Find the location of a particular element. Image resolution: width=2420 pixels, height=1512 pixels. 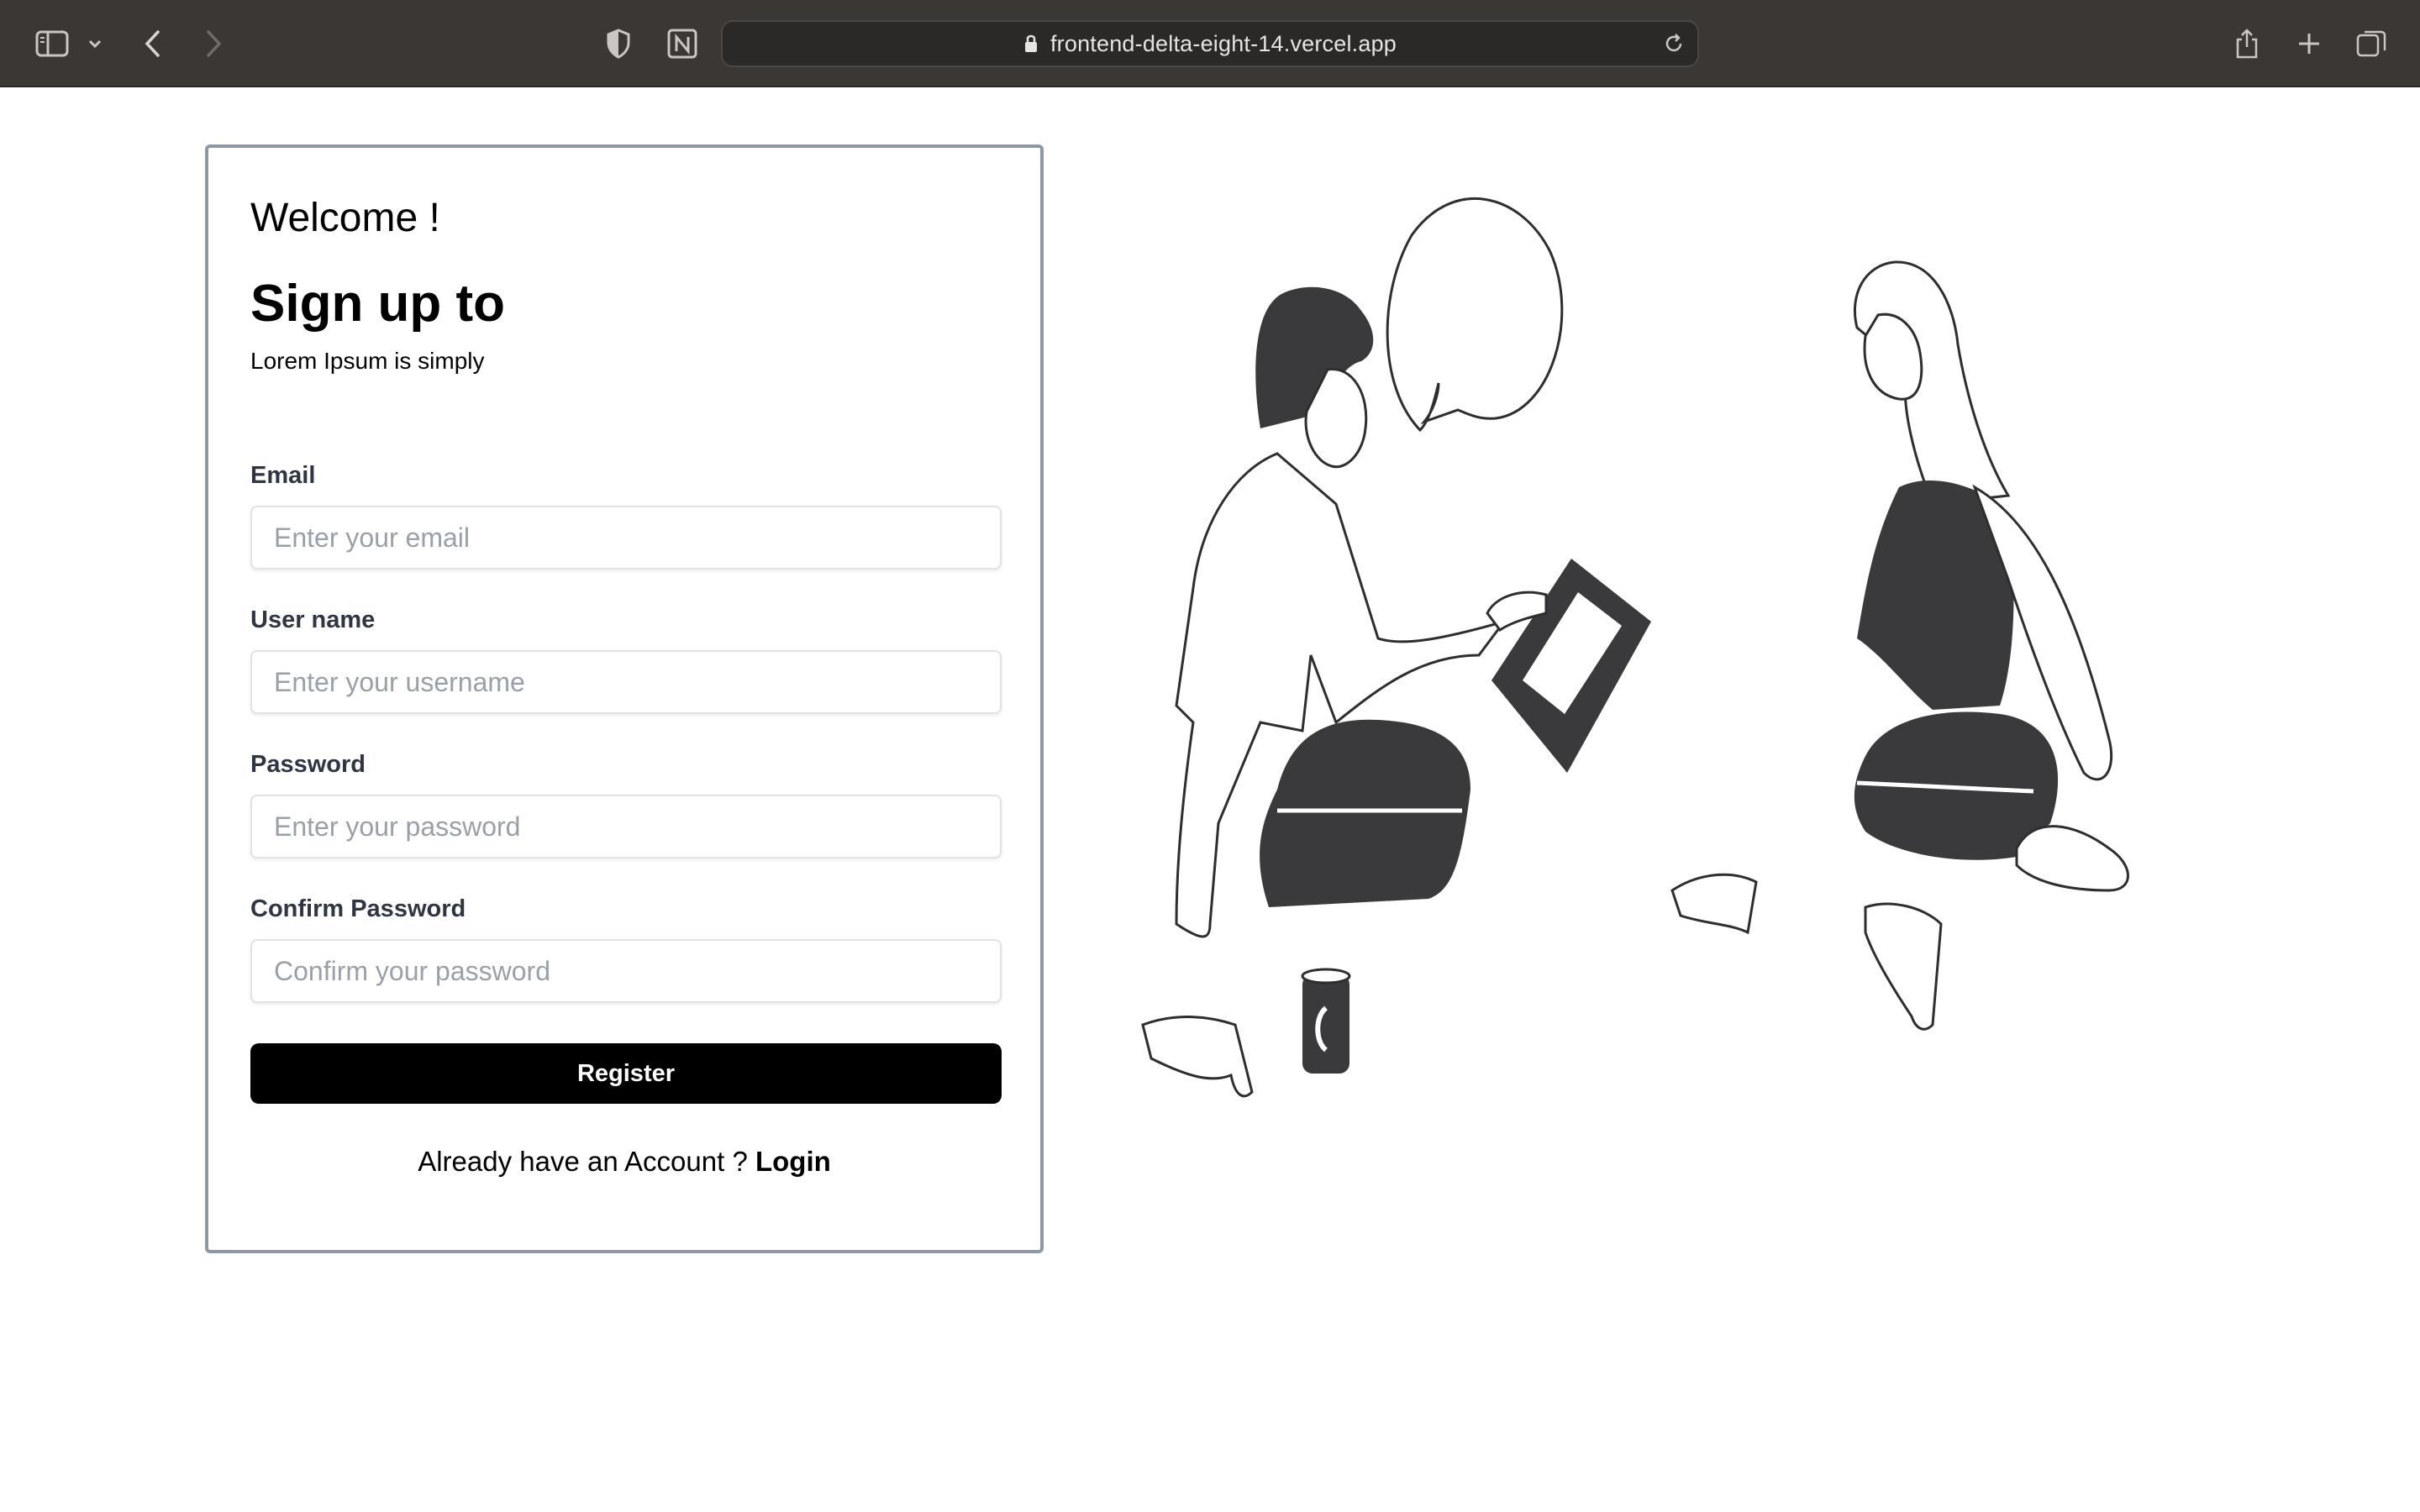

sidebar-icon is located at coordinates (52, 43).